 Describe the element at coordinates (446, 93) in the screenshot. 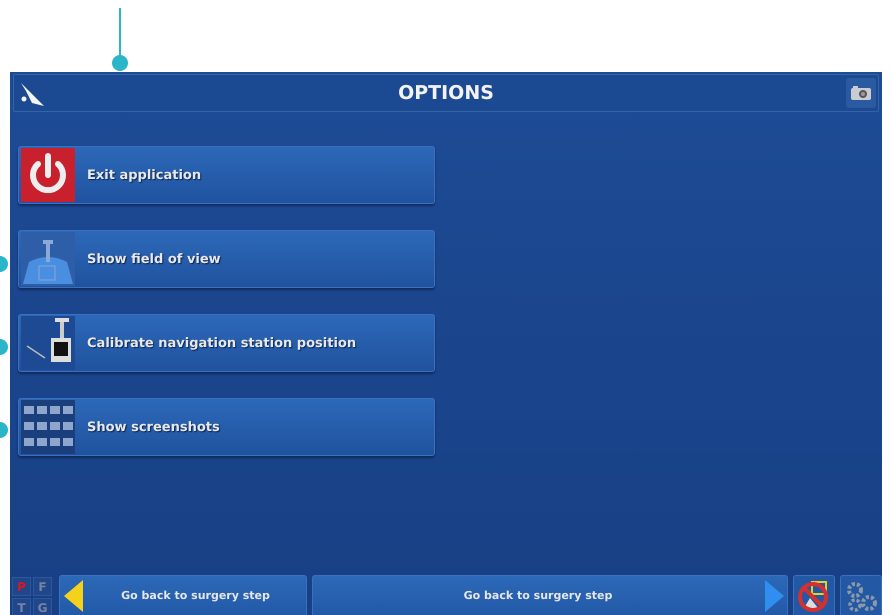

I see `window-title: OPTIONS` at that location.